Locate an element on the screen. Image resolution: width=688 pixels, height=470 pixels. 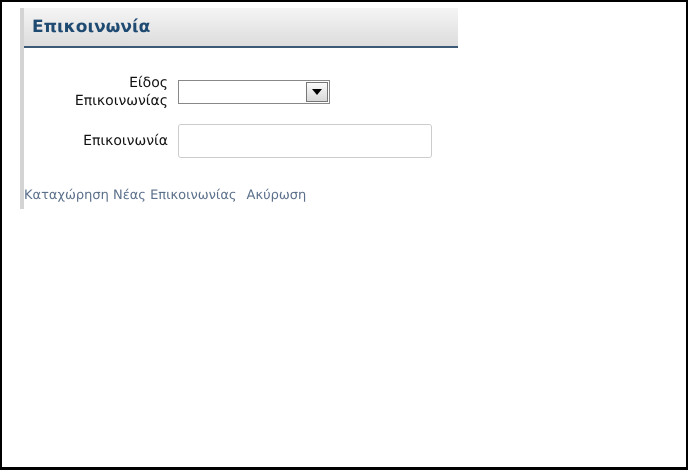
input-field is located at coordinates (305, 141).